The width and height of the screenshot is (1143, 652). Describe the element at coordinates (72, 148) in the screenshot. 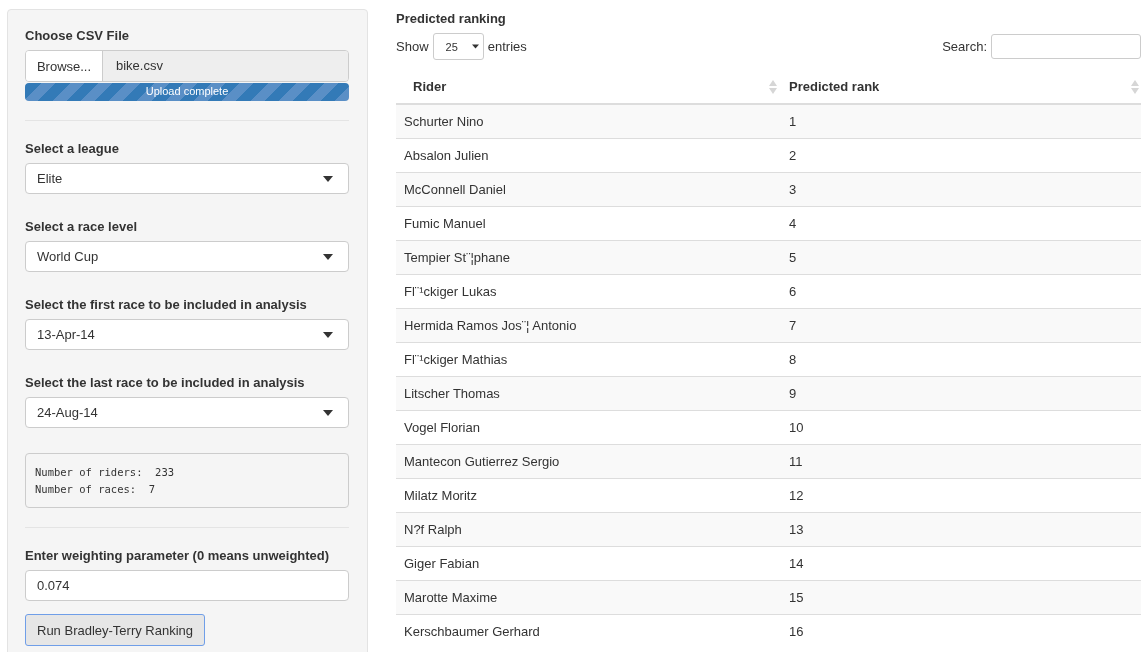

I see `field-label: Select a league` at that location.